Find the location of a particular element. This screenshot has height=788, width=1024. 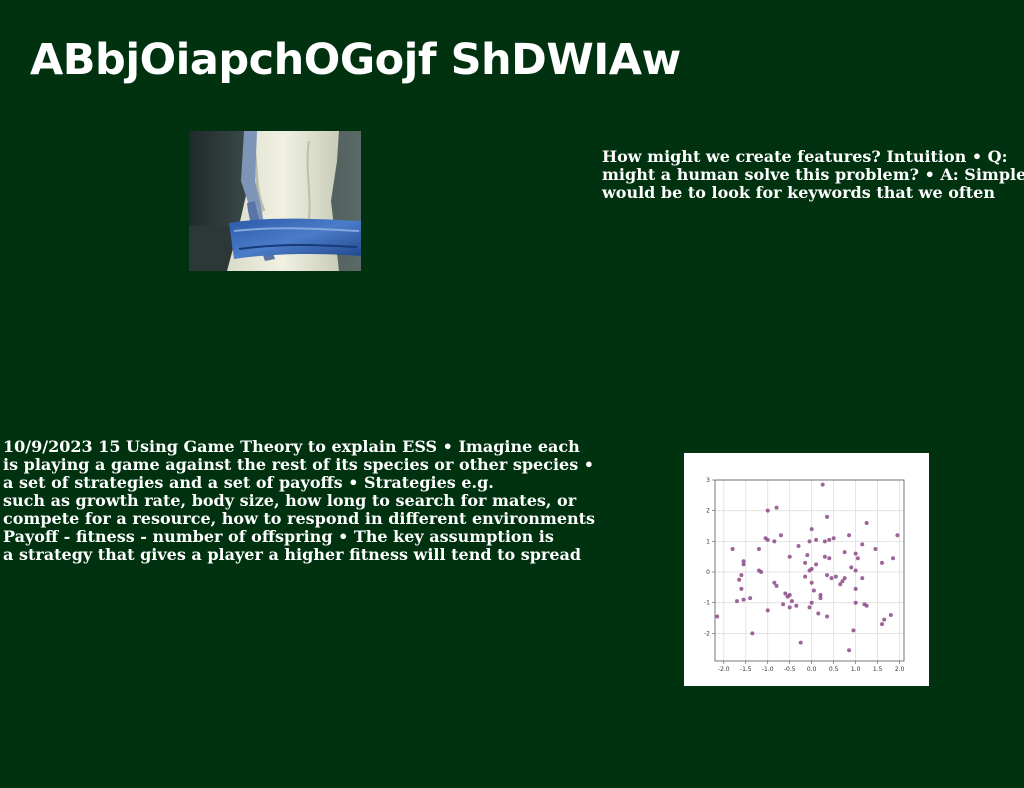

photo-image is located at coordinates (275, 201).